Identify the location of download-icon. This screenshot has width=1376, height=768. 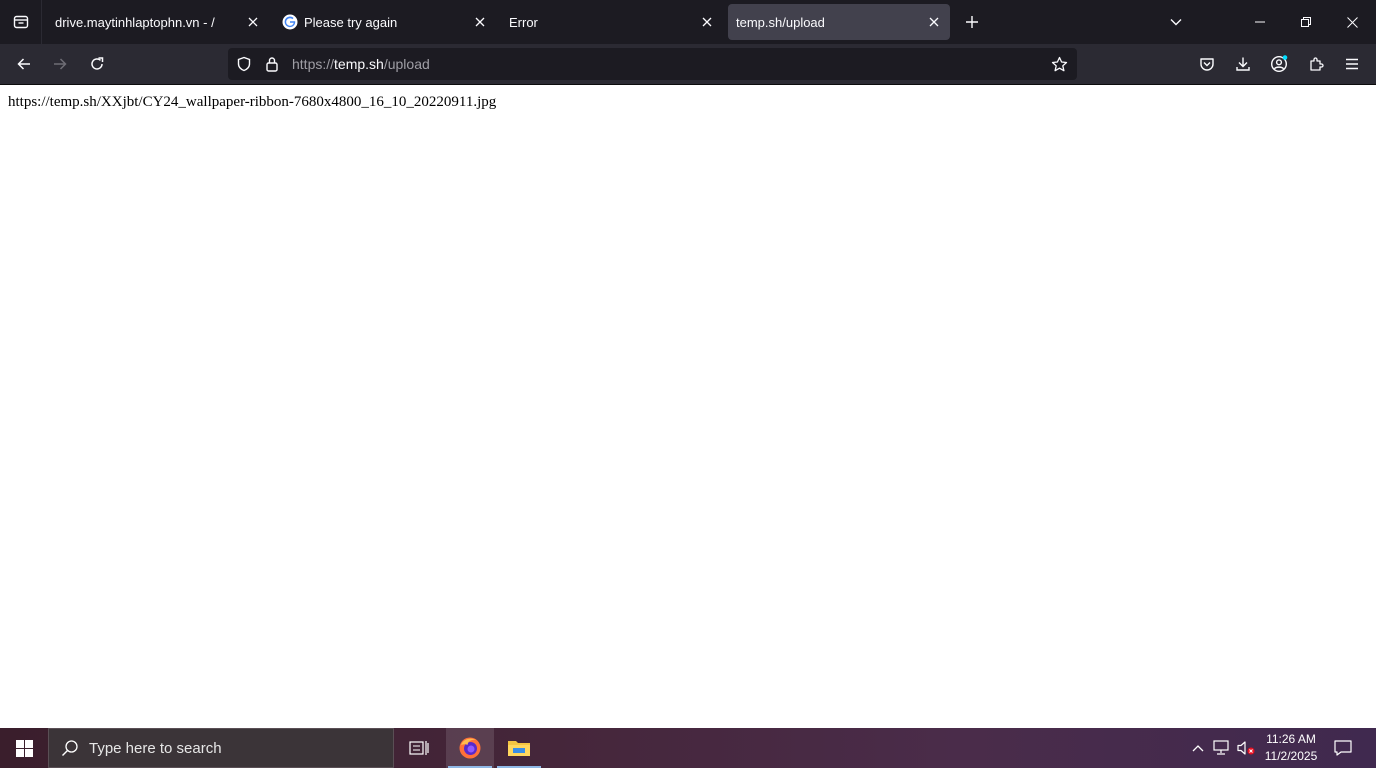
(1243, 64).